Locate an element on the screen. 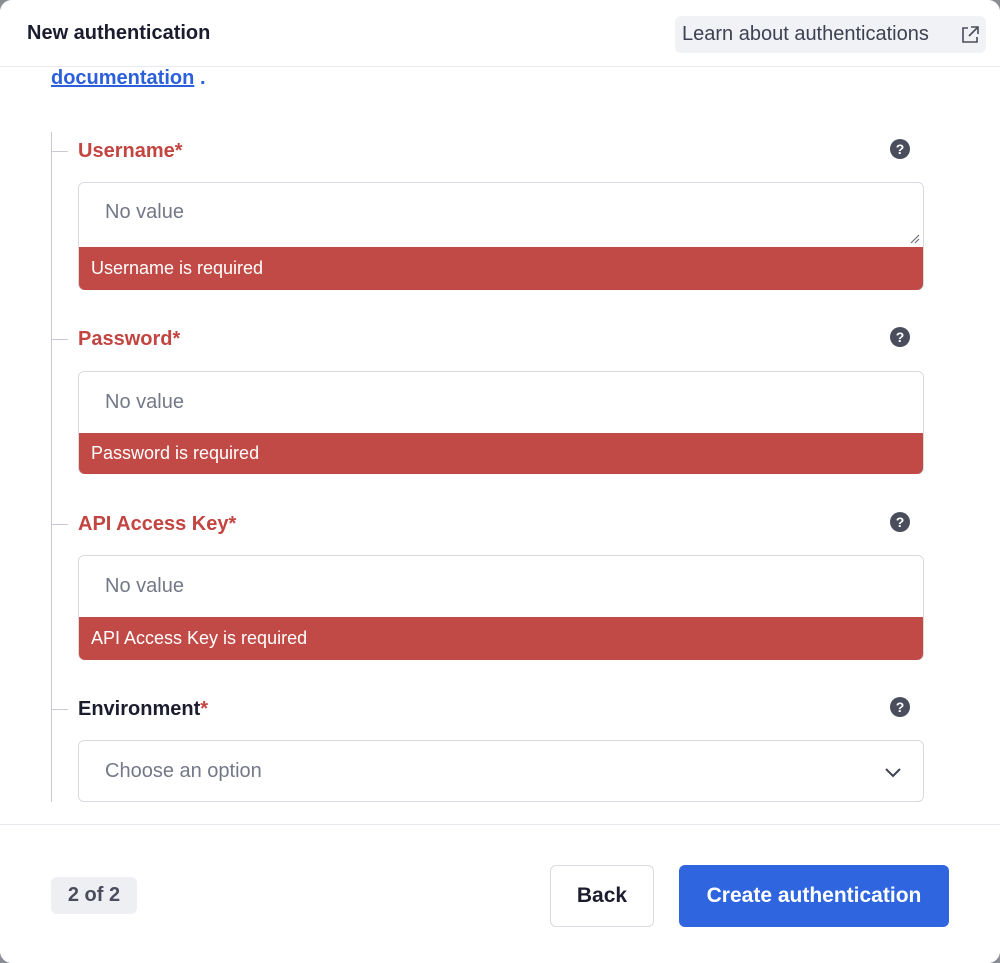 Image resolution: width=1000 pixels, height=963 pixels. api-access-key-error: API Access Key is required is located at coordinates (501, 638).